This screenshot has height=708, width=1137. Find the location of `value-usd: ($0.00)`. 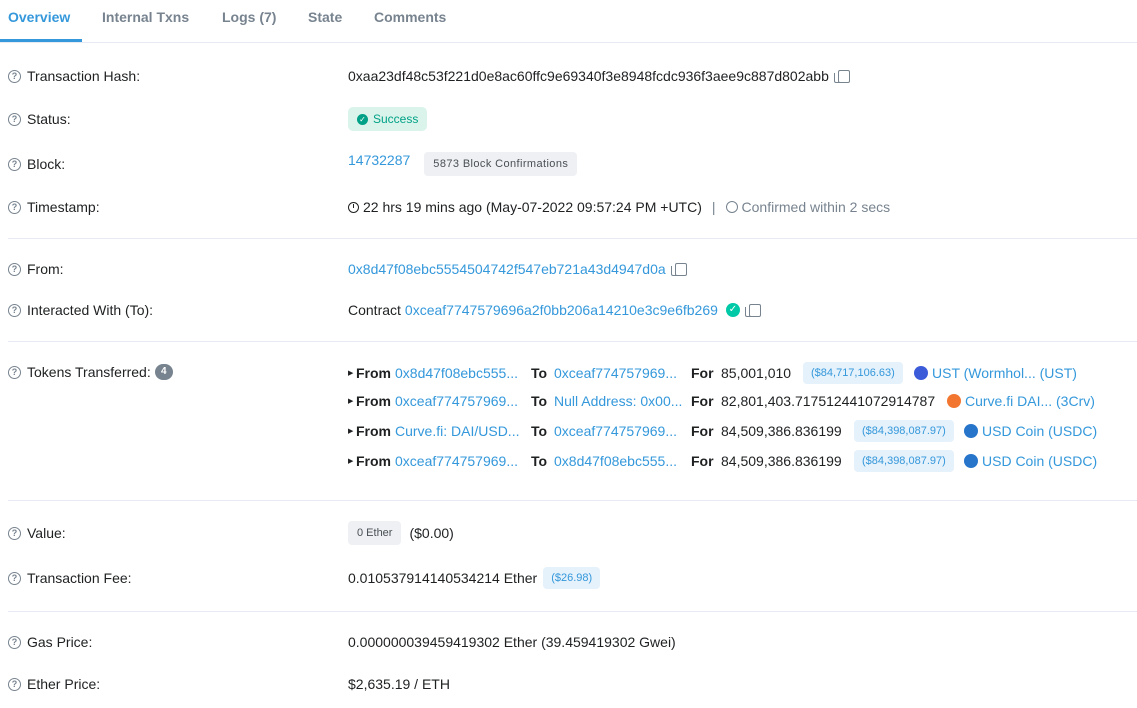

value-usd: ($0.00) is located at coordinates (431, 533).